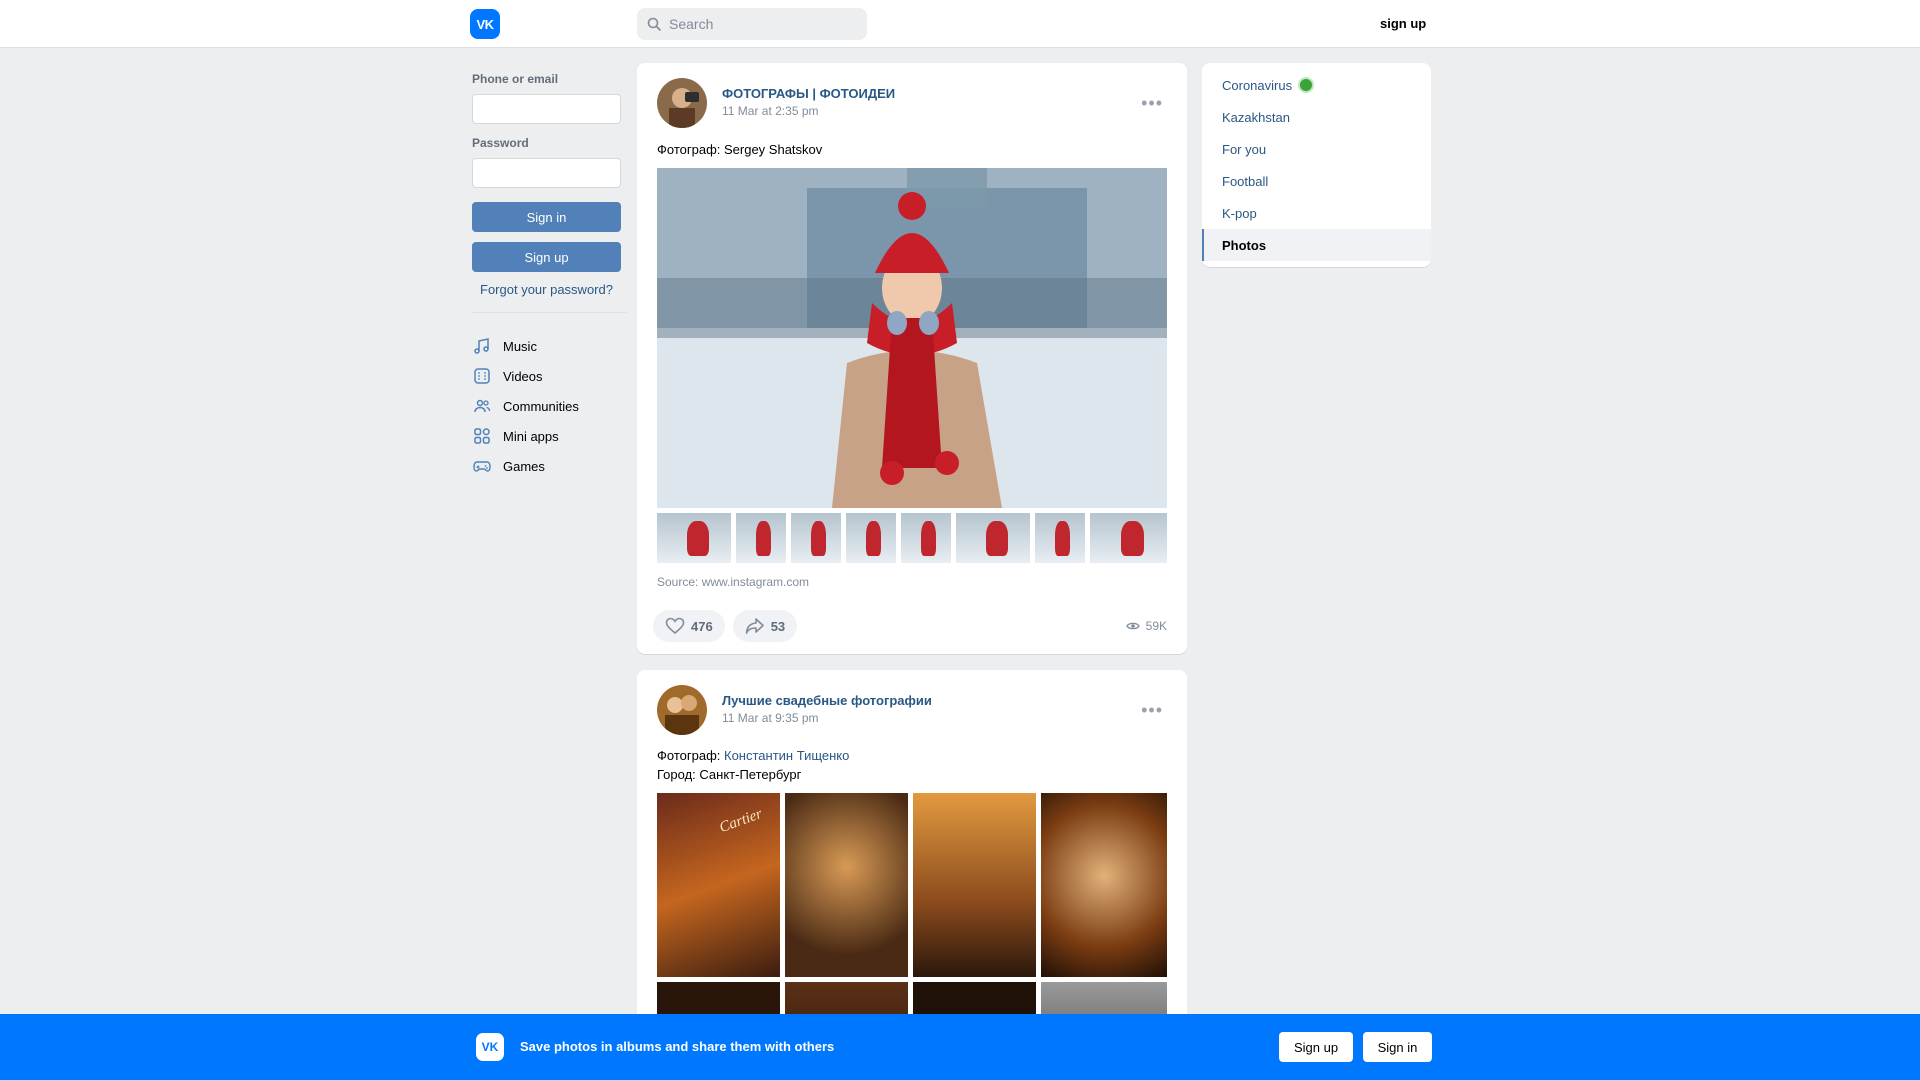 The image size is (1920, 1080). Describe the element at coordinates (1156, 626) in the screenshot. I see `views-count: 59K` at that location.